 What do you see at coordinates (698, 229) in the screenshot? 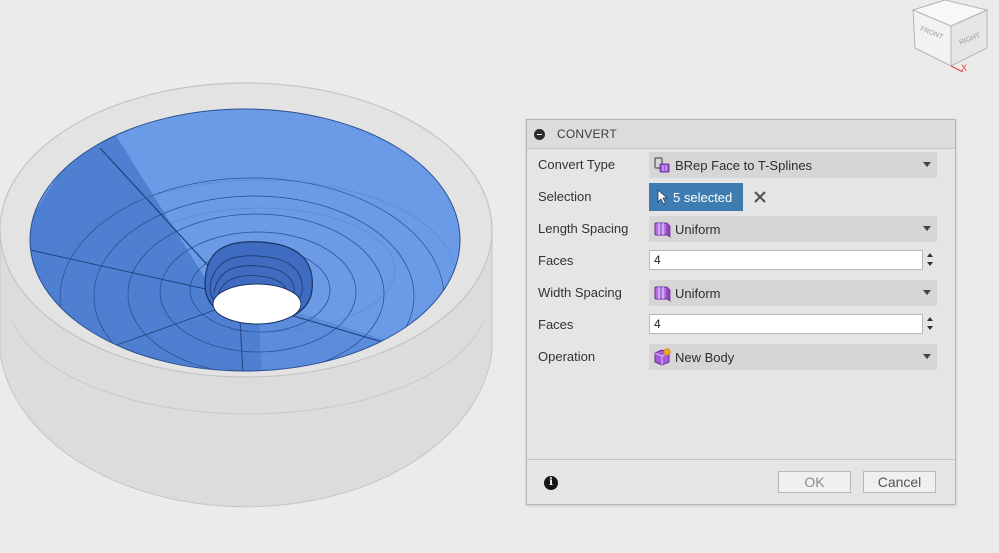
I see `length-spacing-value: Uniform` at bounding box center [698, 229].